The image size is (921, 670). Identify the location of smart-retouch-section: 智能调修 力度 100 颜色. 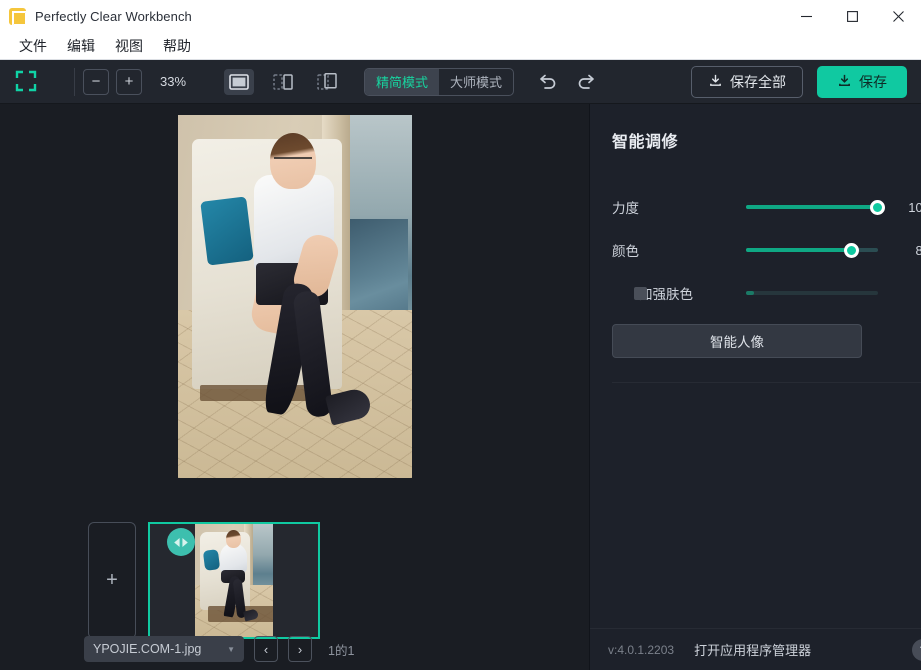
(755, 243).